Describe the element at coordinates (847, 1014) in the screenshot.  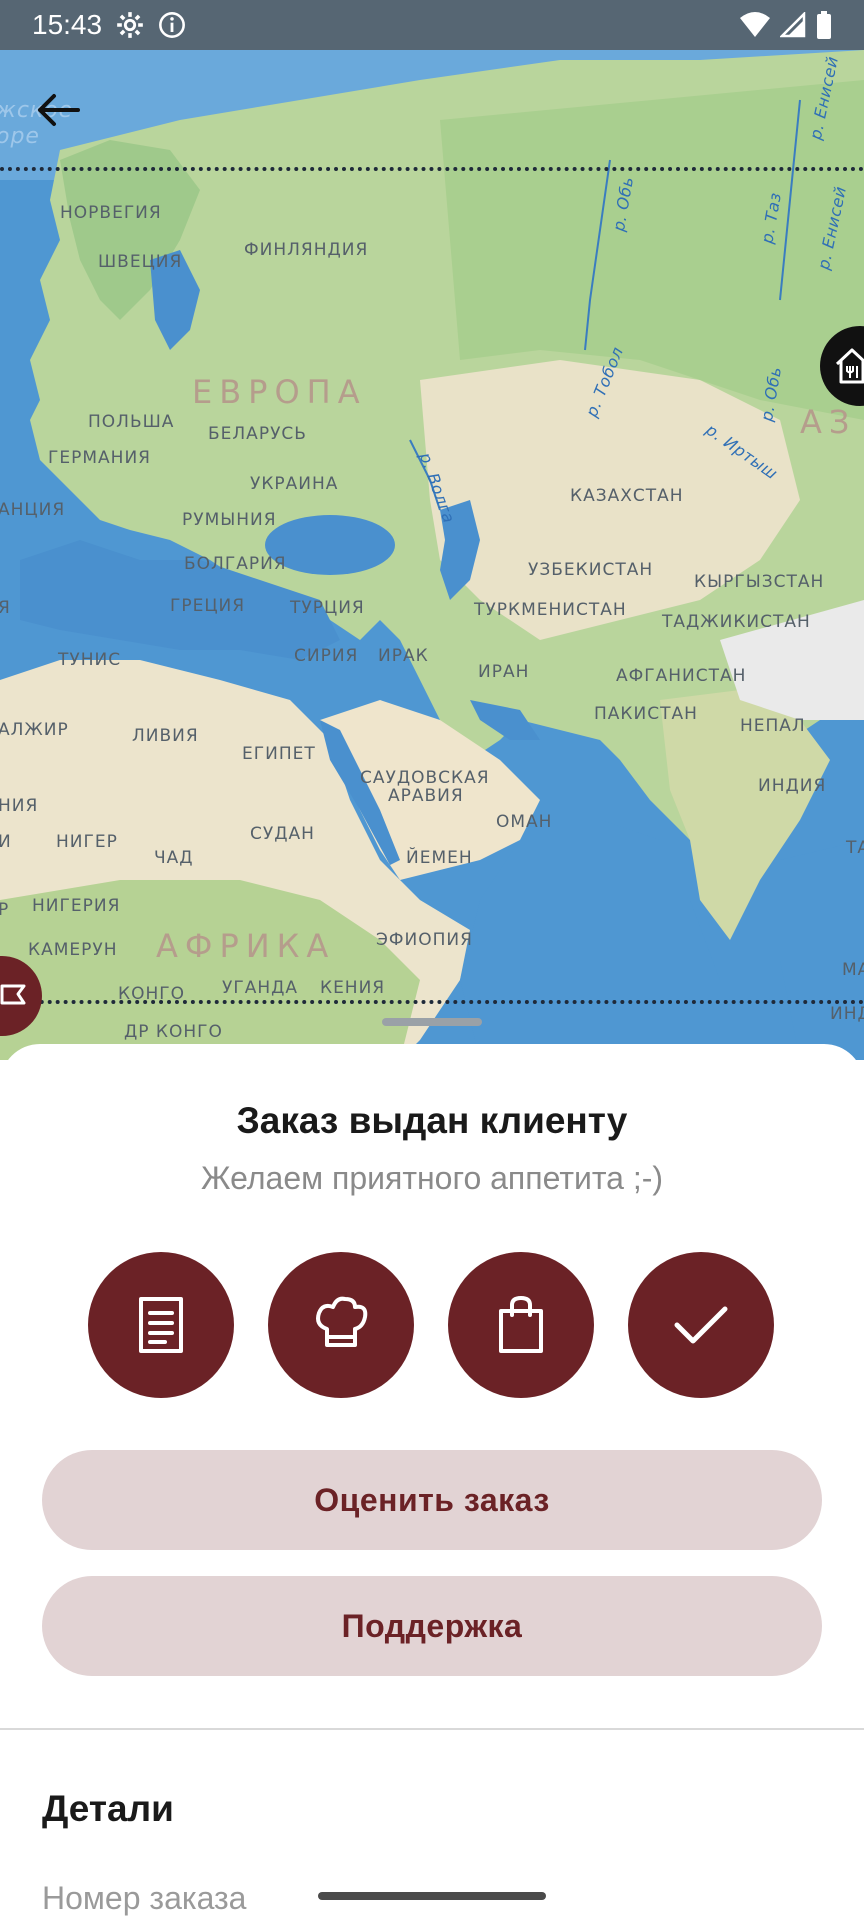
I see `map-label: ИНД` at that location.